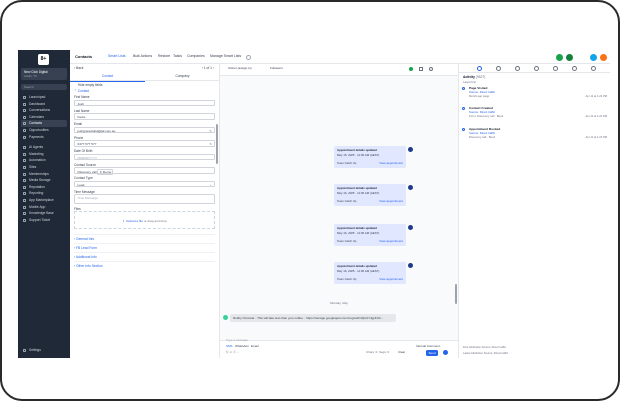  What do you see at coordinates (83, 178) in the screenshot?
I see `contact-type-label: Contact Type` at bounding box center [83, 178].